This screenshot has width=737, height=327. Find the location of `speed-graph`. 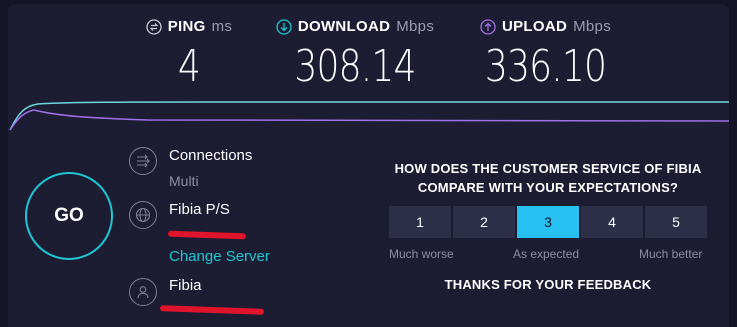

speed-graph is located at coordinates (369, 116).